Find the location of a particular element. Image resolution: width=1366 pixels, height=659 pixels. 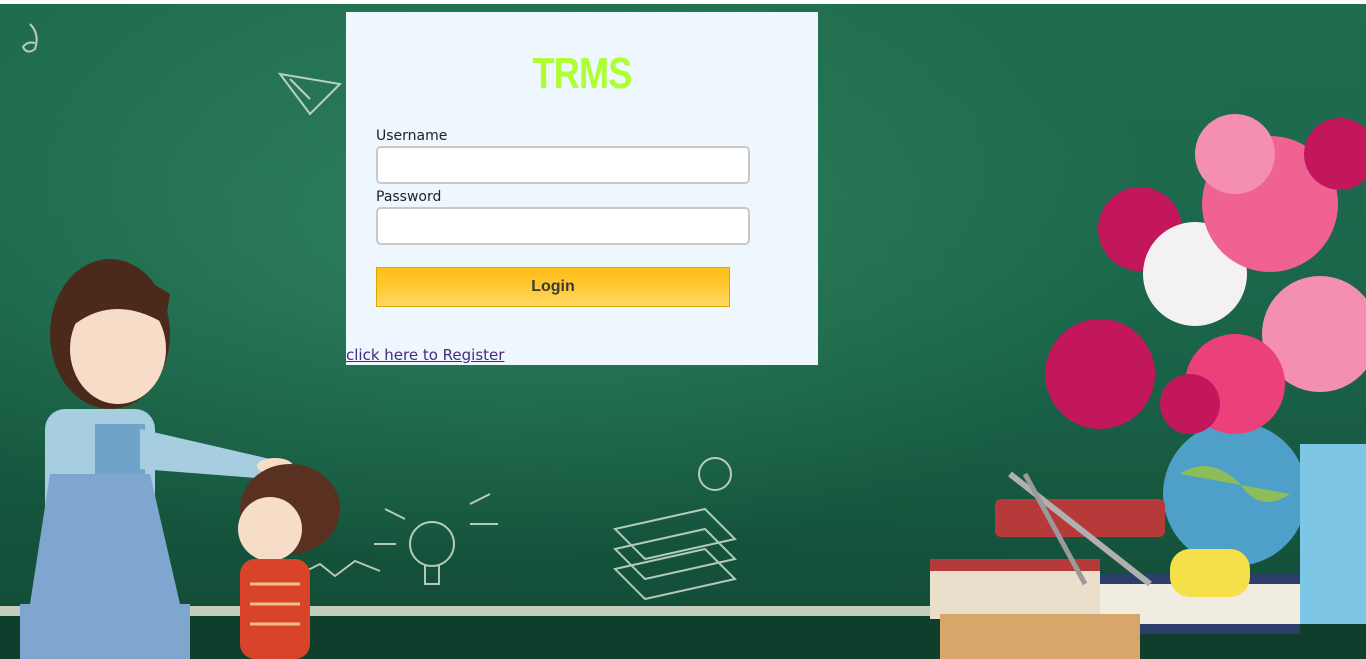

password-label: Password is located at coordinates (409, 197).